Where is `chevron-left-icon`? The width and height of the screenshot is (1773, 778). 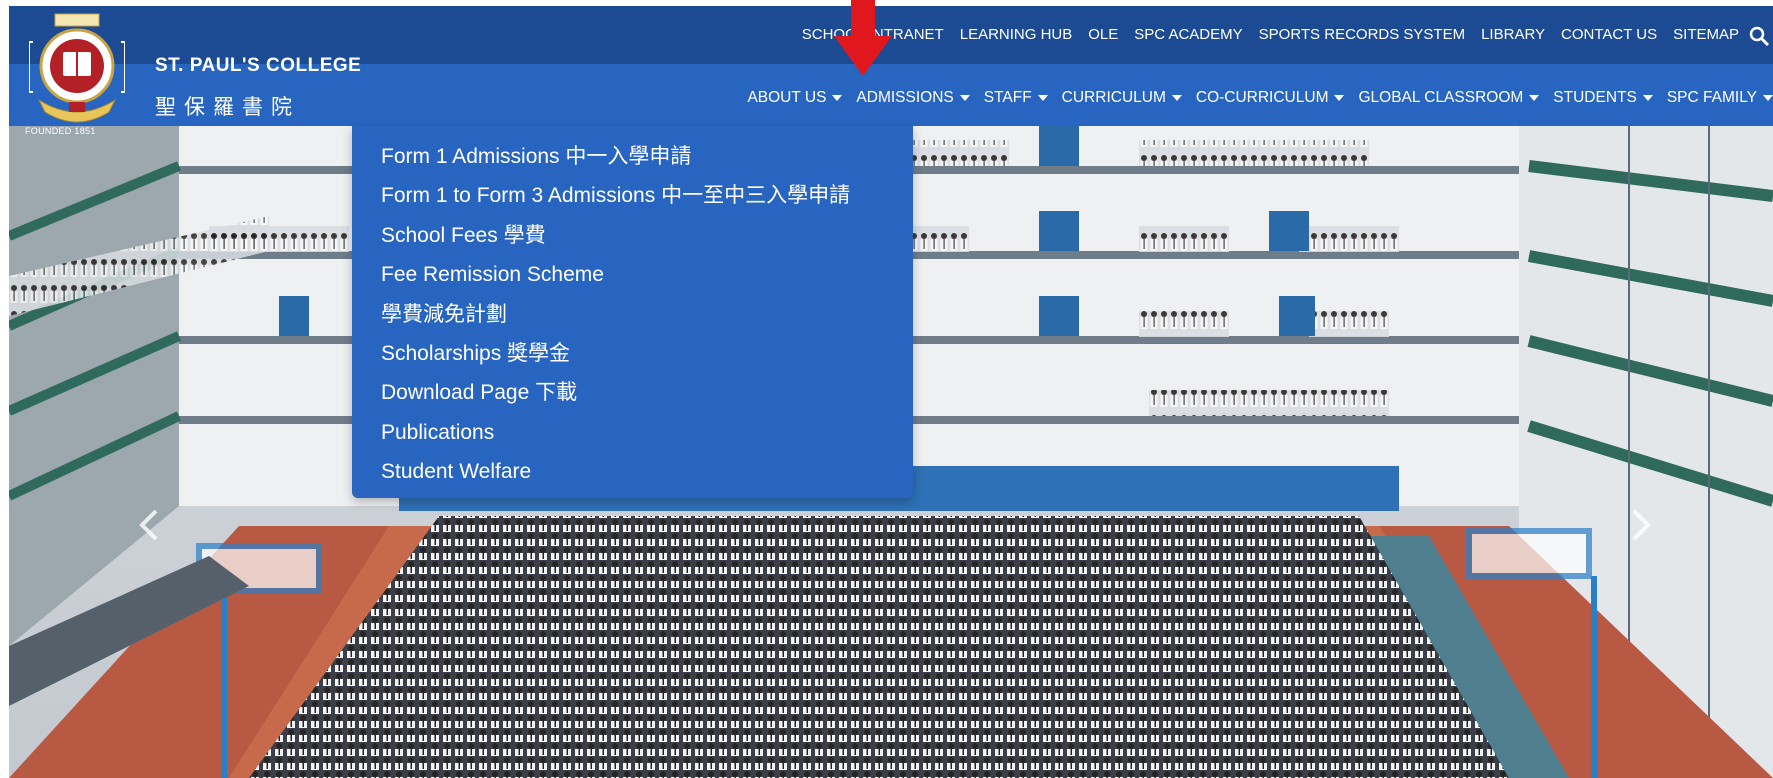
chevron-left-icon is located at coordinates (149, 525).